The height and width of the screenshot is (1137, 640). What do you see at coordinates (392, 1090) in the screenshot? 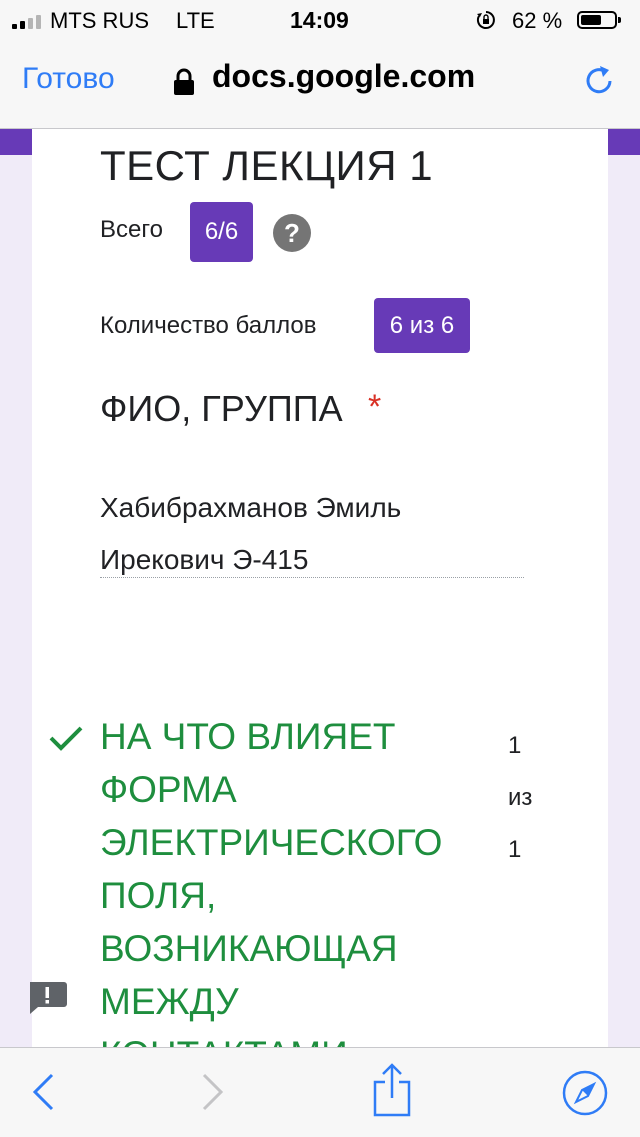
I see `share-icon` at bounding box center [392, 1090].